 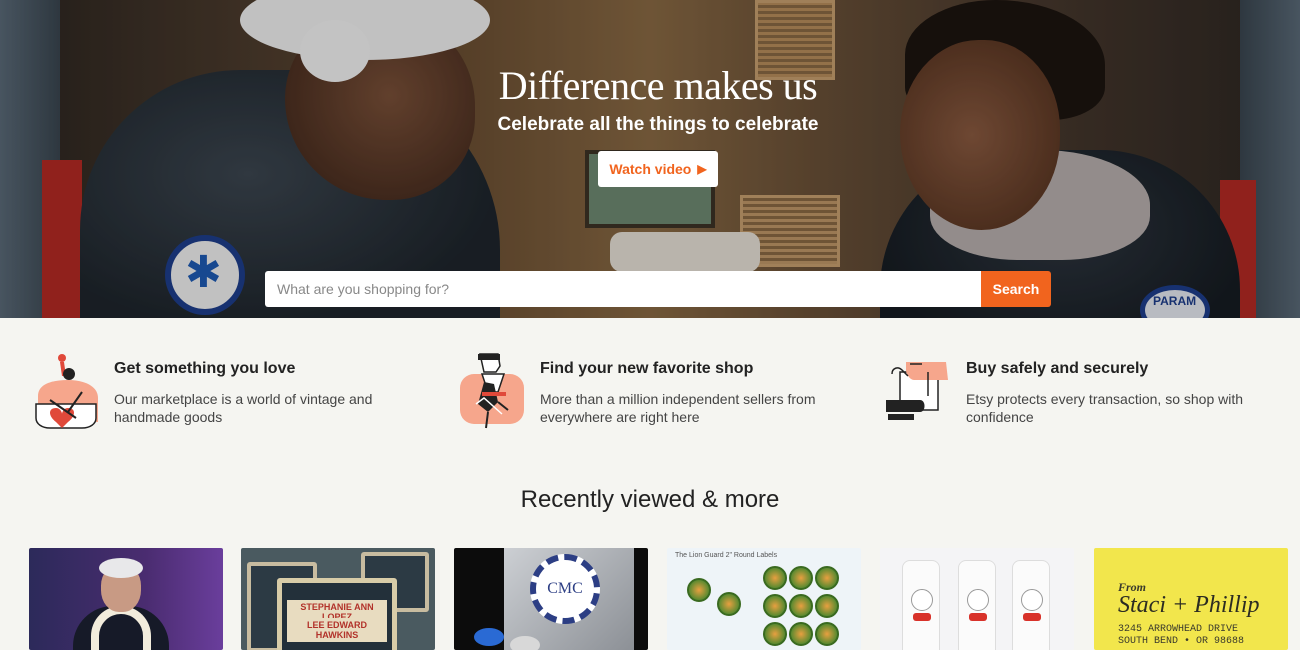 What do you see at coordinates (647, 368) in the screenshot?
I see `value-prop-title: Find your new favorite shop` at bounding box center [647, 368].